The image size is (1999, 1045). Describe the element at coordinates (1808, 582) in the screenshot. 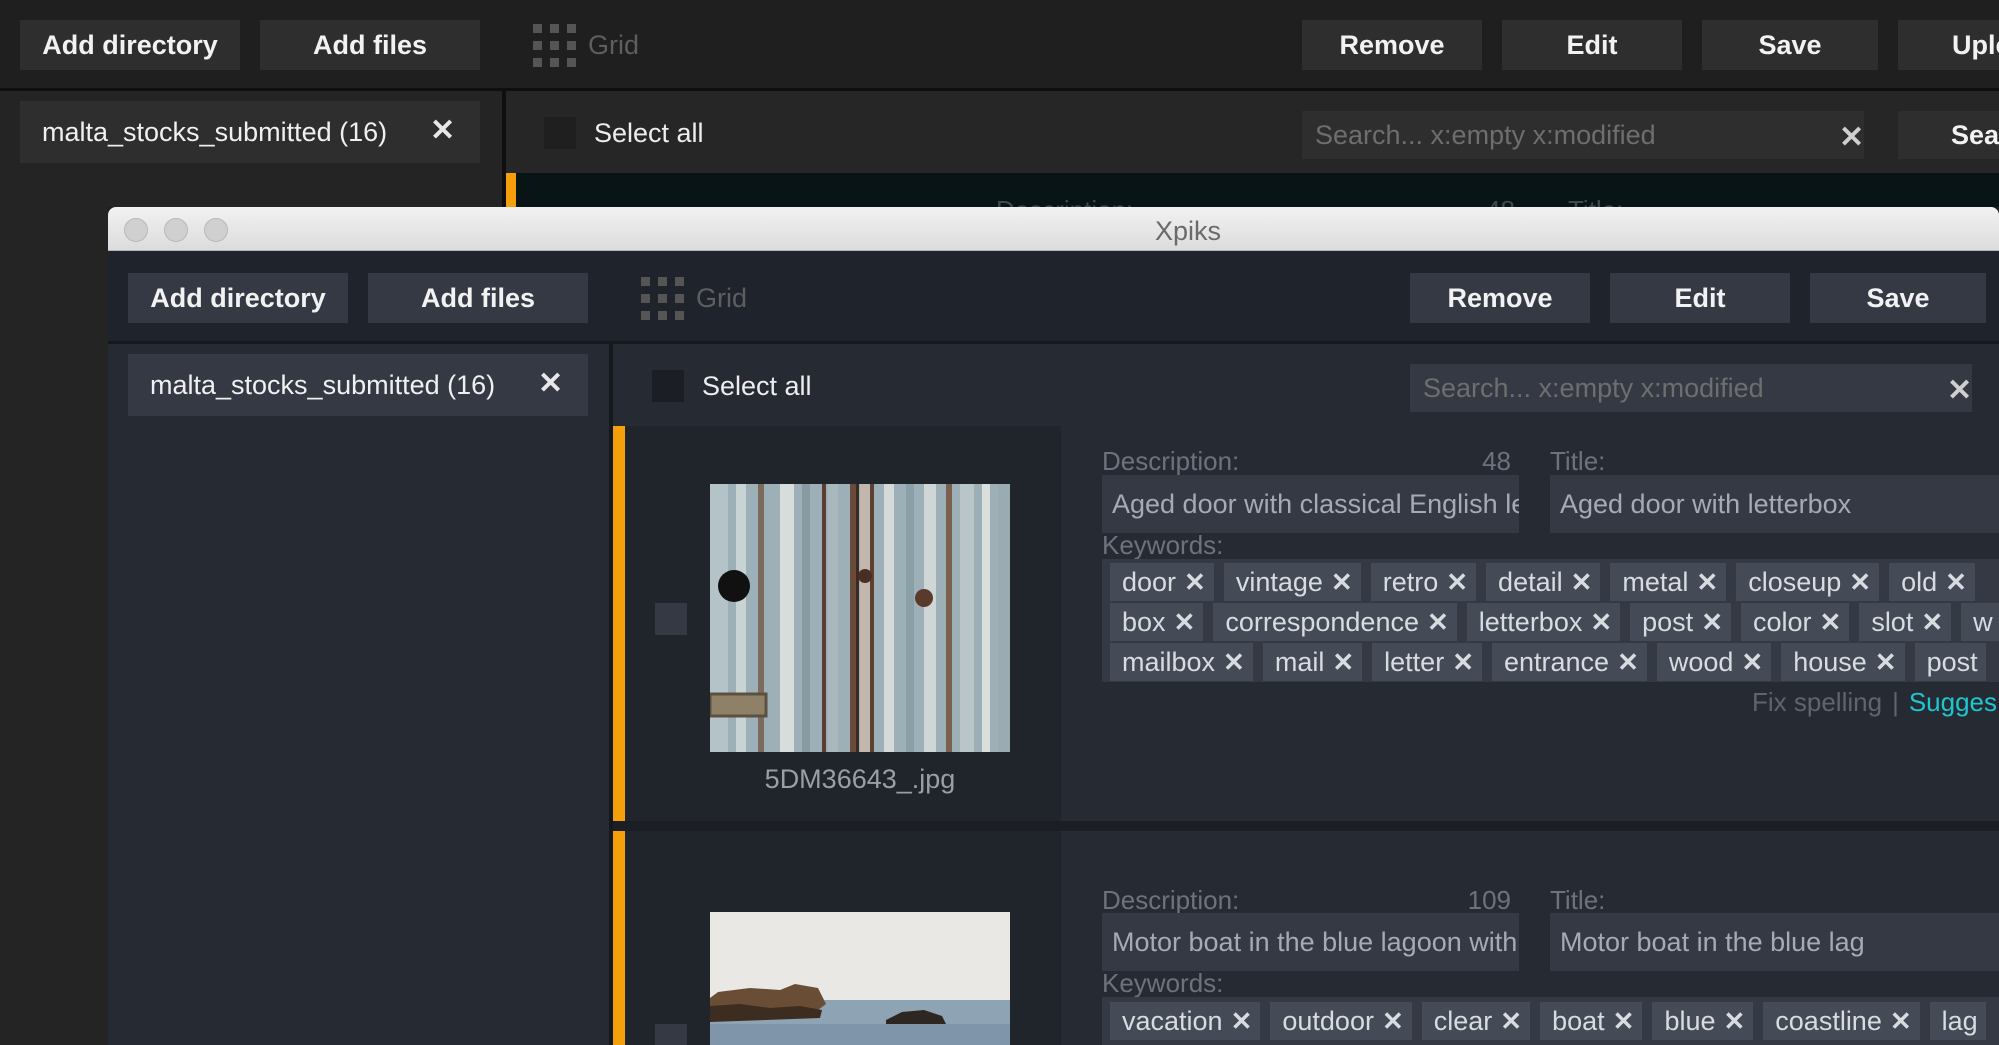

I see `keyword-tag: closeup ✕` at that location.